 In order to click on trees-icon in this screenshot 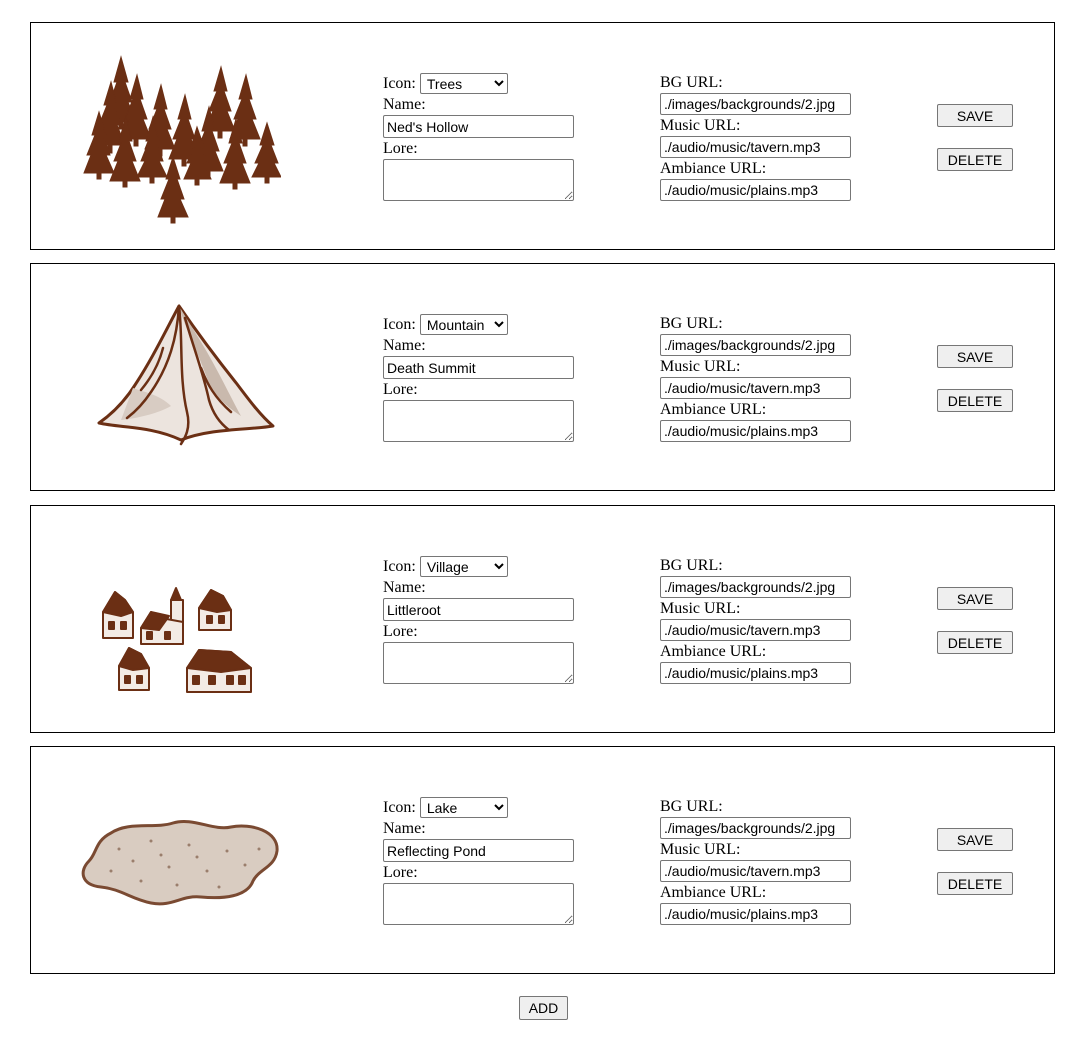, I will do `click(181, 137)`.